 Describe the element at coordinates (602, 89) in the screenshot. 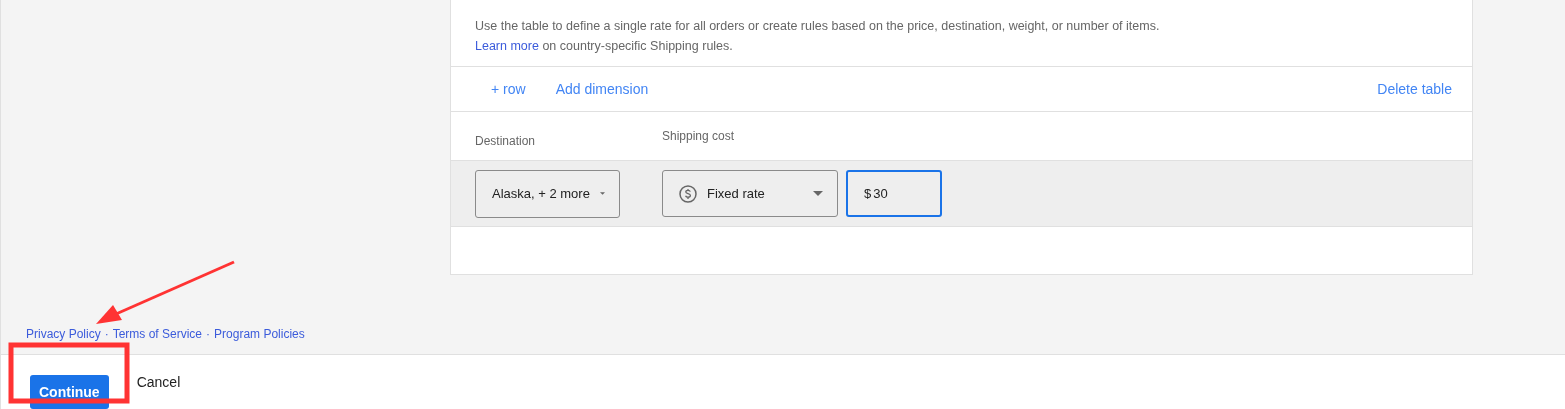

I see `add-dimension-button: Add dimension` at that location.